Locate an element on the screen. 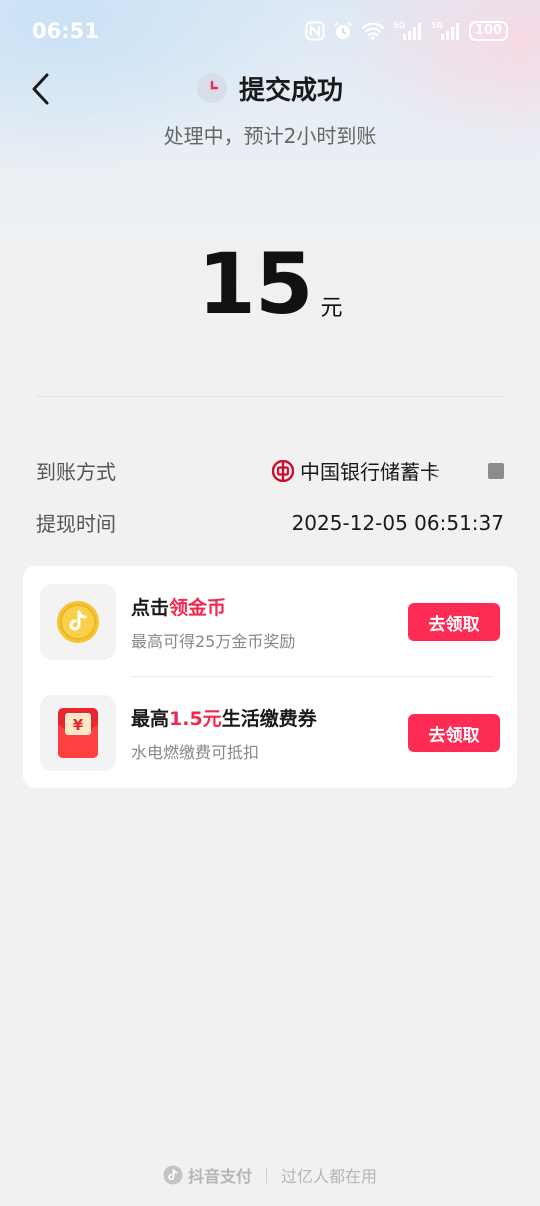 This screenshot has width=540, height=1206. reward-title-prefix: 点击 is located at coordinates (150, 607).